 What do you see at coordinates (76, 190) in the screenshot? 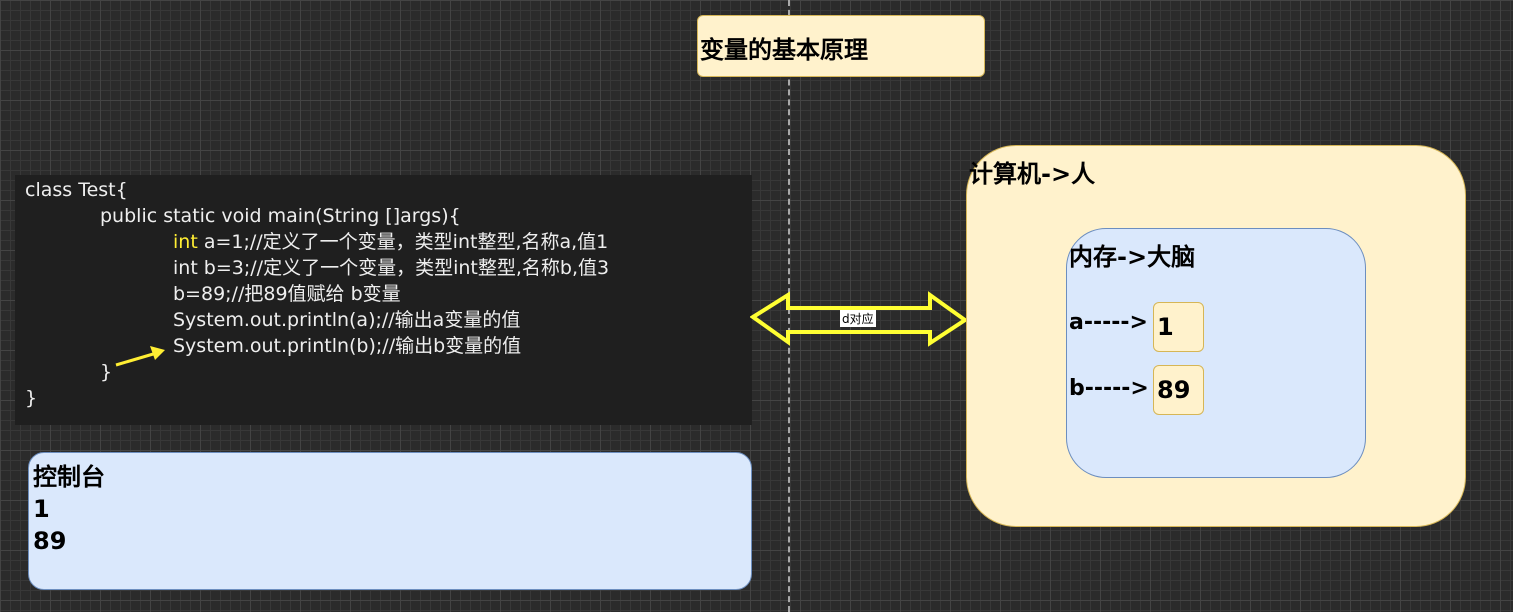
I see `code-line: class Test{` at bounding box center [76, 190].